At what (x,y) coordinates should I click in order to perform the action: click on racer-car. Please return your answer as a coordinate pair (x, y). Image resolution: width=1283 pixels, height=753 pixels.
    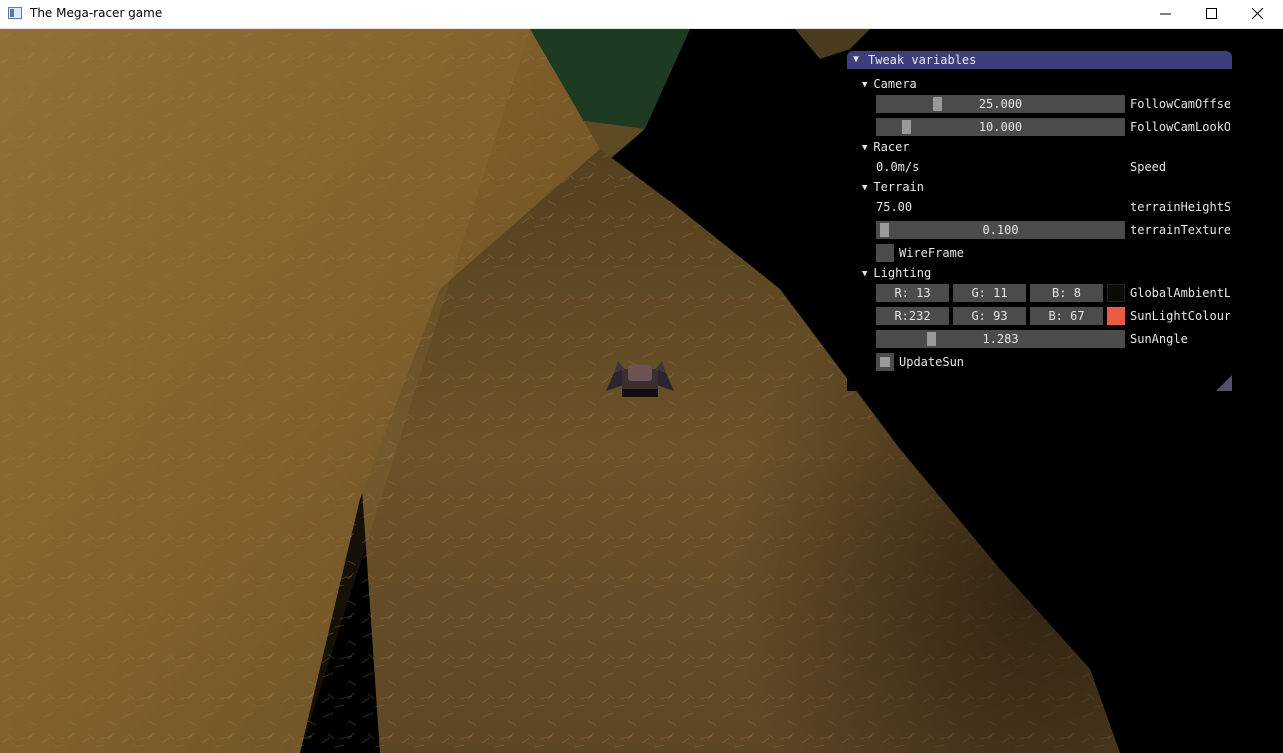
    Looking at the image, I should click on (640, 379).